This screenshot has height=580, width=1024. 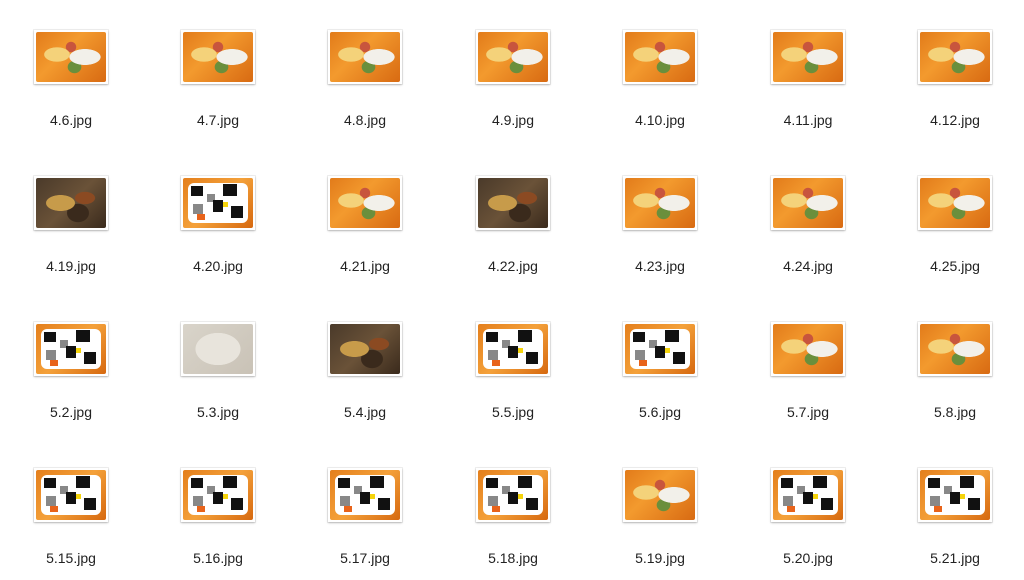 I want to click on file-item: 5.3.jpg, so click(x=218, y=387).